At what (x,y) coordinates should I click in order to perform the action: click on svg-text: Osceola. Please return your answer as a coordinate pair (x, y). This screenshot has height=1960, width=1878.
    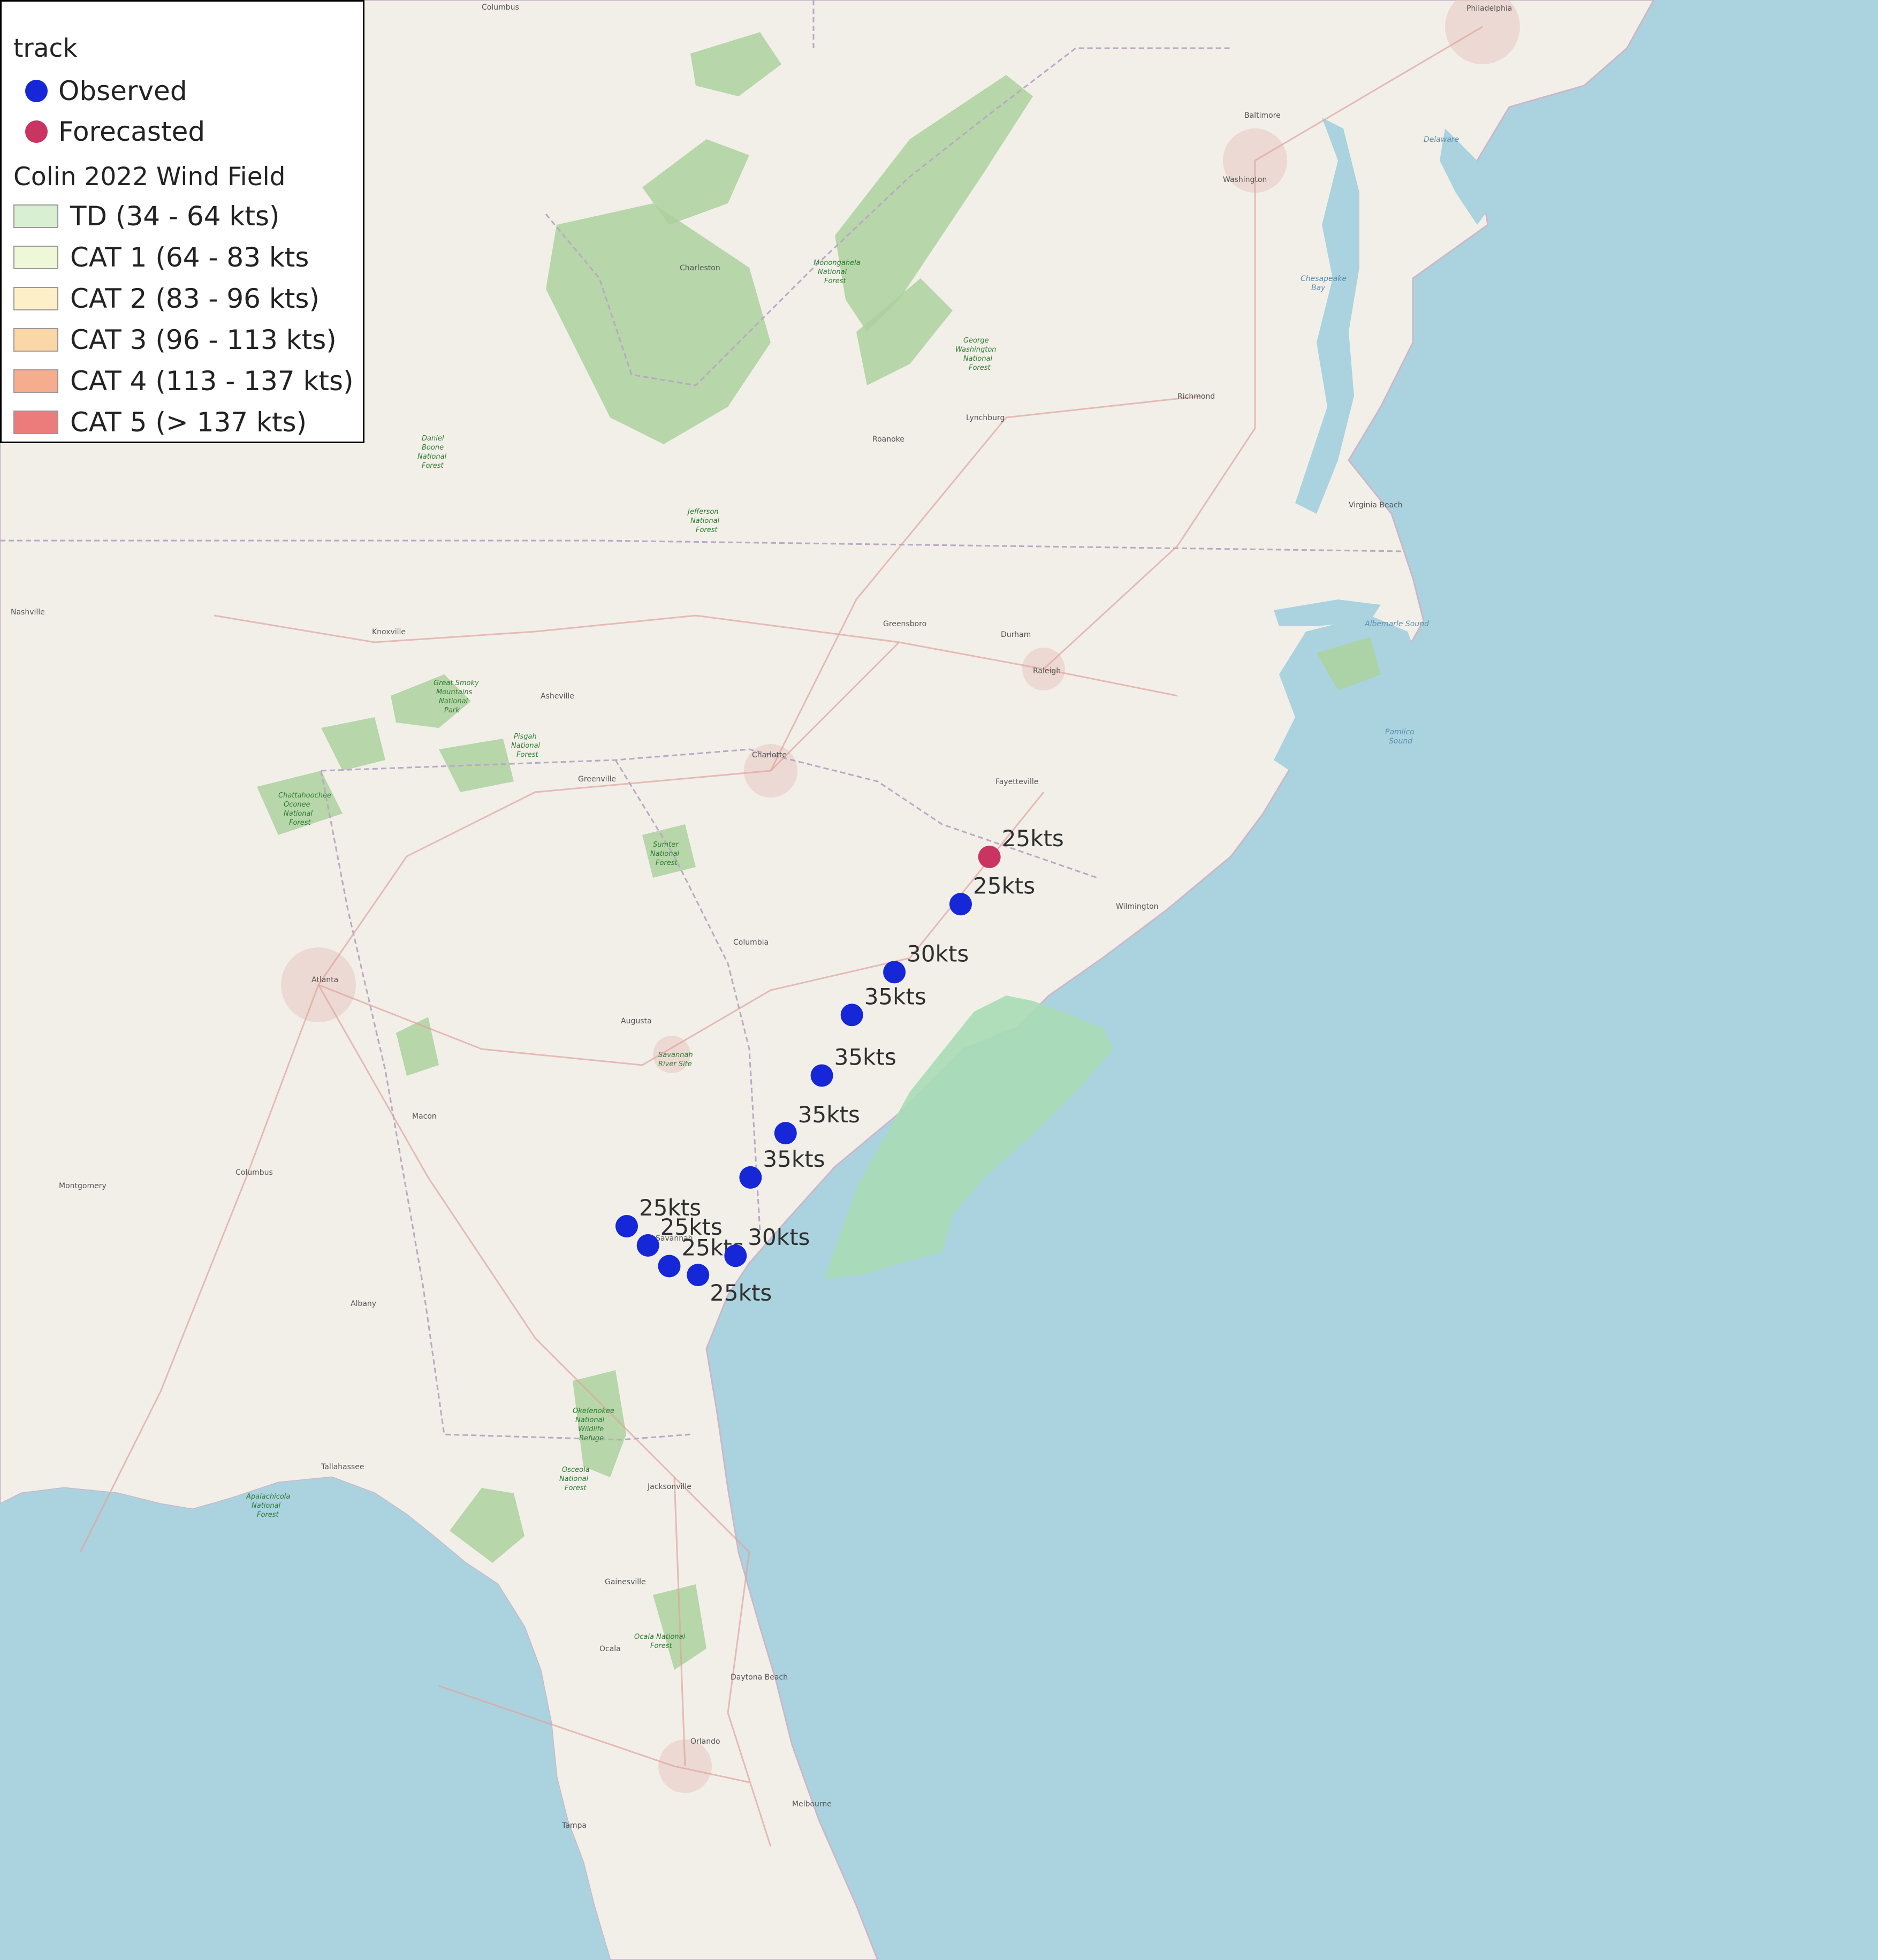
    Looking at the image, I should click on (576, 1470).